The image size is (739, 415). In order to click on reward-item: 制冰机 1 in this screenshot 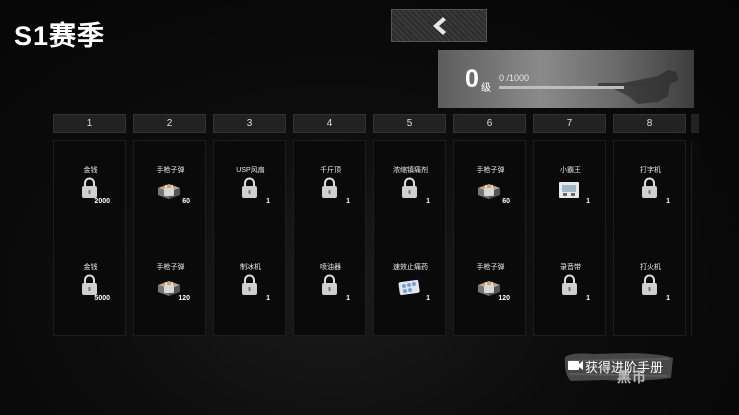, I will do `click(250, 292)`.